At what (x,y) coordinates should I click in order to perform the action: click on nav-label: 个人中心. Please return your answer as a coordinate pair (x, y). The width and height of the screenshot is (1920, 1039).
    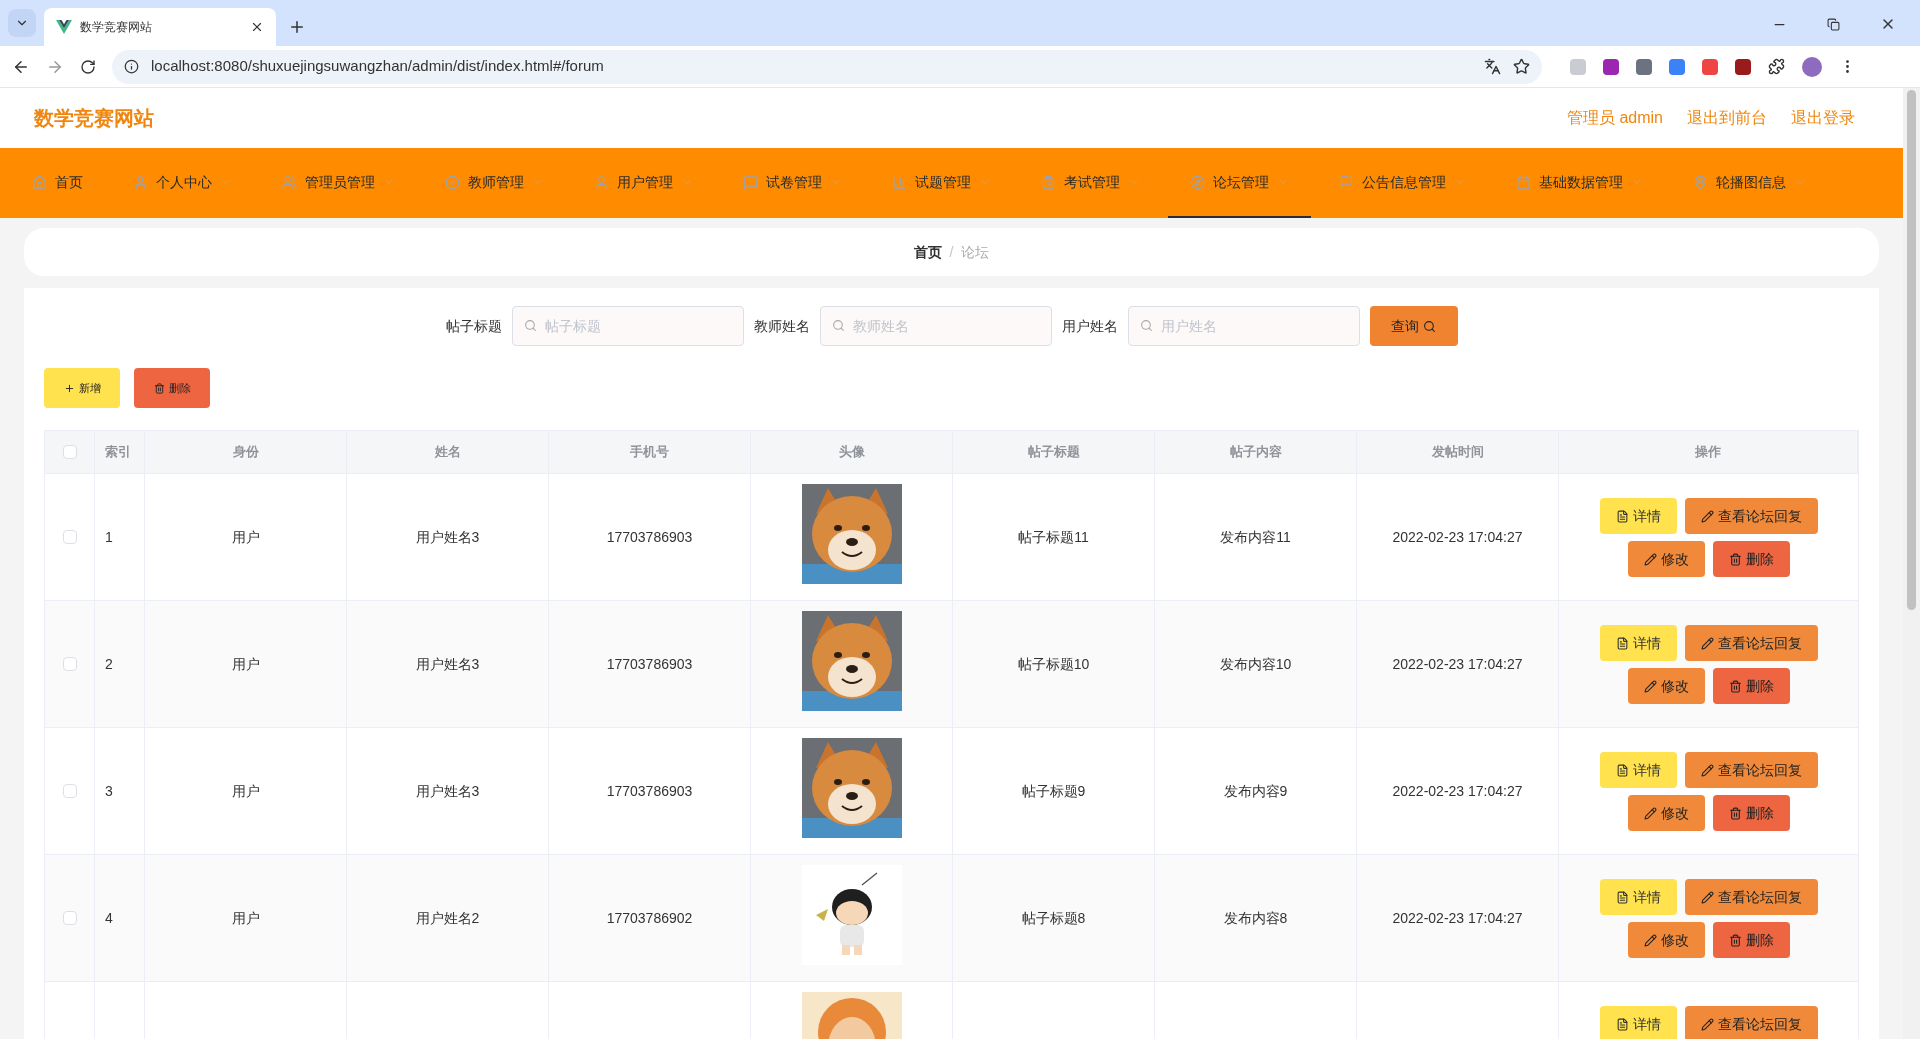
    Looking at the image, I should click on (184, 182).